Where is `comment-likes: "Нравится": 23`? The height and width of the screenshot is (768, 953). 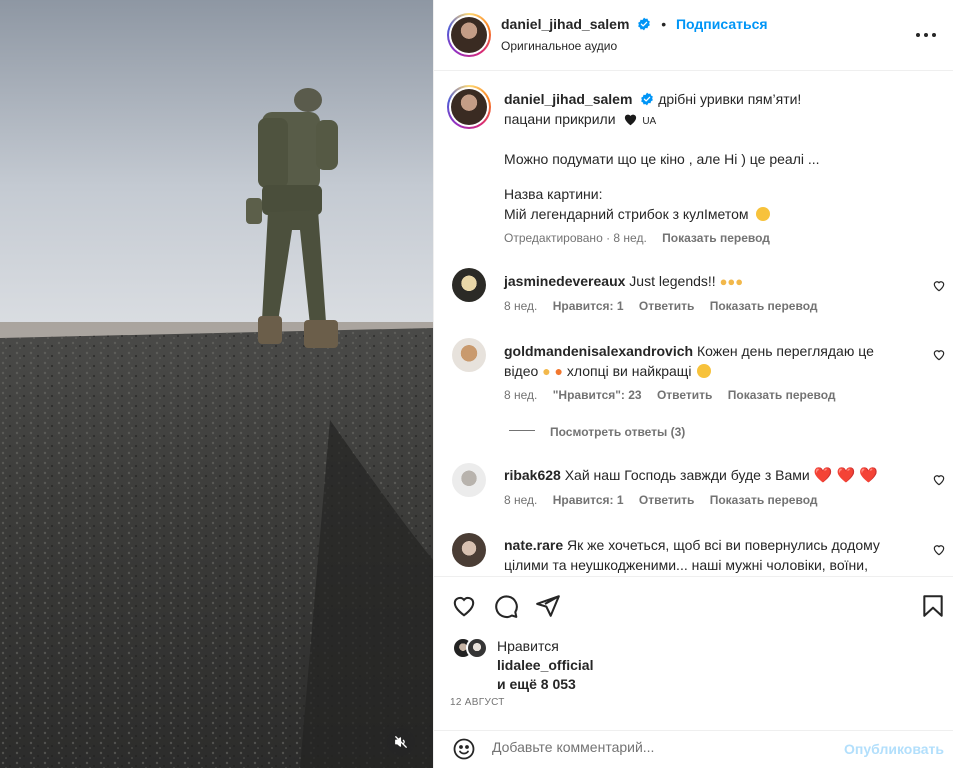 comment-likes: "Нравится": 23 is located at coordinates (597, 395).